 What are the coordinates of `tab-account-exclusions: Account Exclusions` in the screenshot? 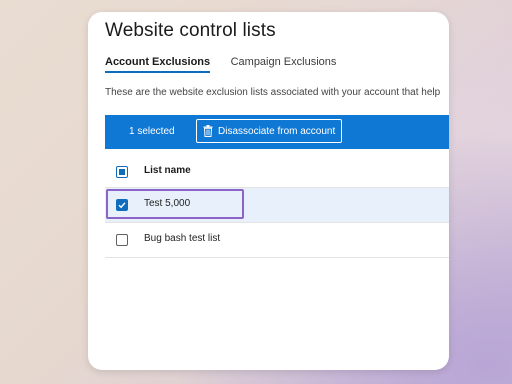 It's located at (158, 64).